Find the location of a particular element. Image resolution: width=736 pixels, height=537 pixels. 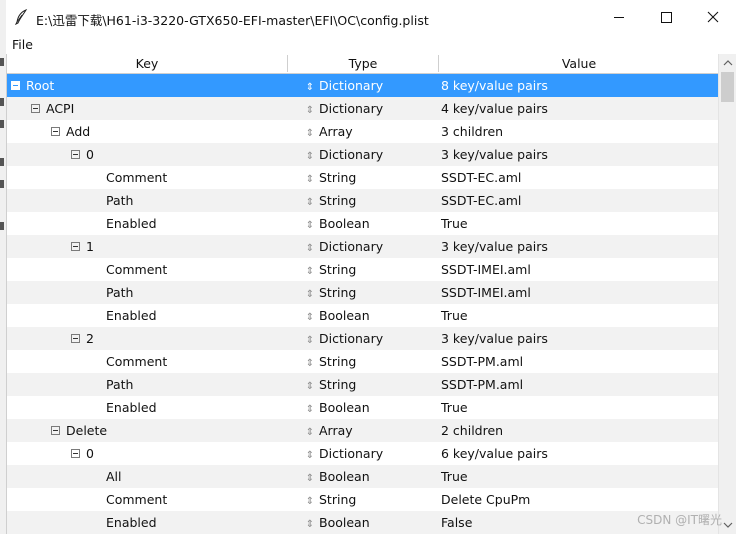

table-row: ACPI ⇕ Dictionary 4 key/value pairs is located at coordinates (363, 108).